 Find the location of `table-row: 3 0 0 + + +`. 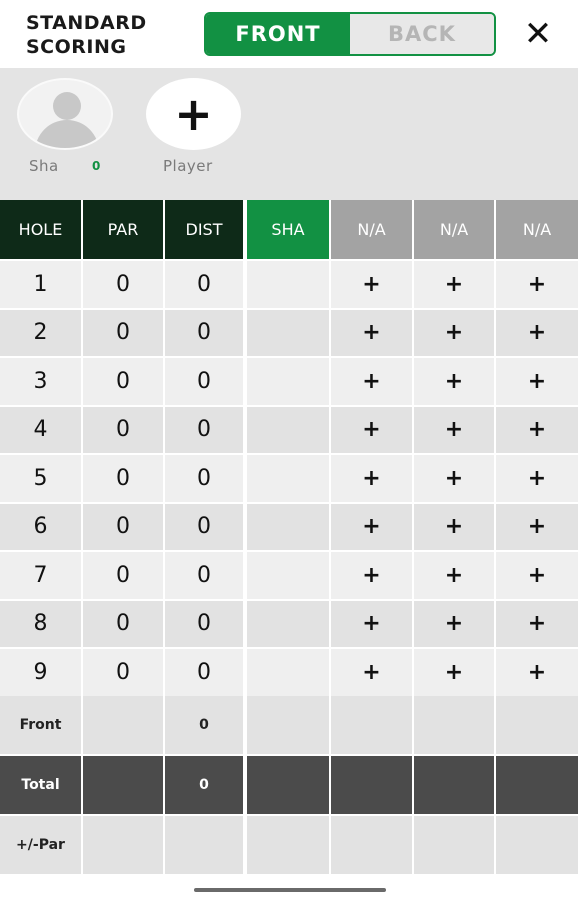

table-row: 3 0 0 + + + is located at coordinates (289, 381).